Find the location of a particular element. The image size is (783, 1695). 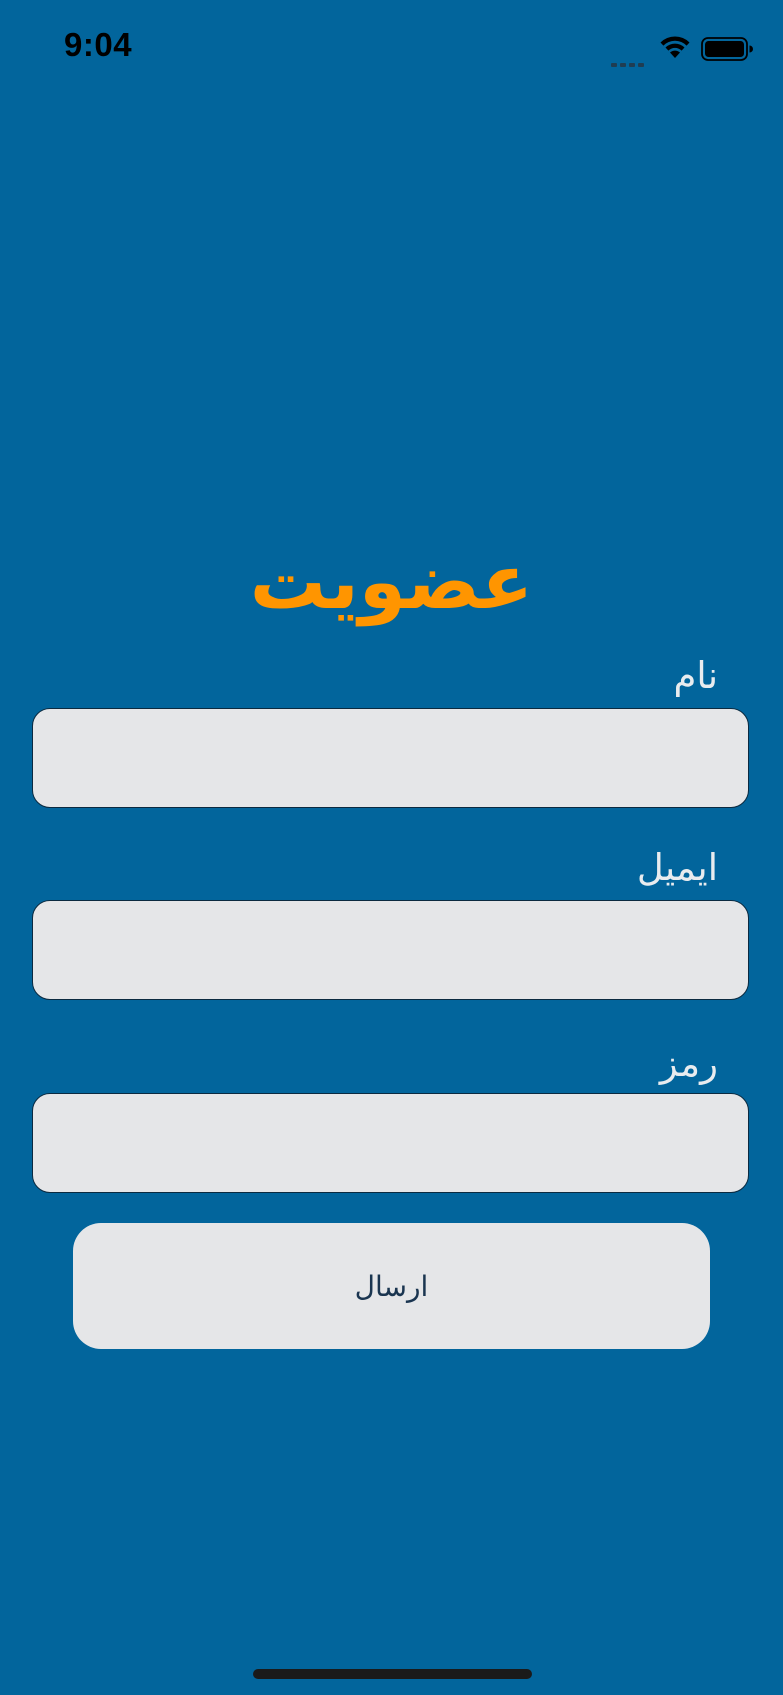

email-field is located at coordinates (390, 950).